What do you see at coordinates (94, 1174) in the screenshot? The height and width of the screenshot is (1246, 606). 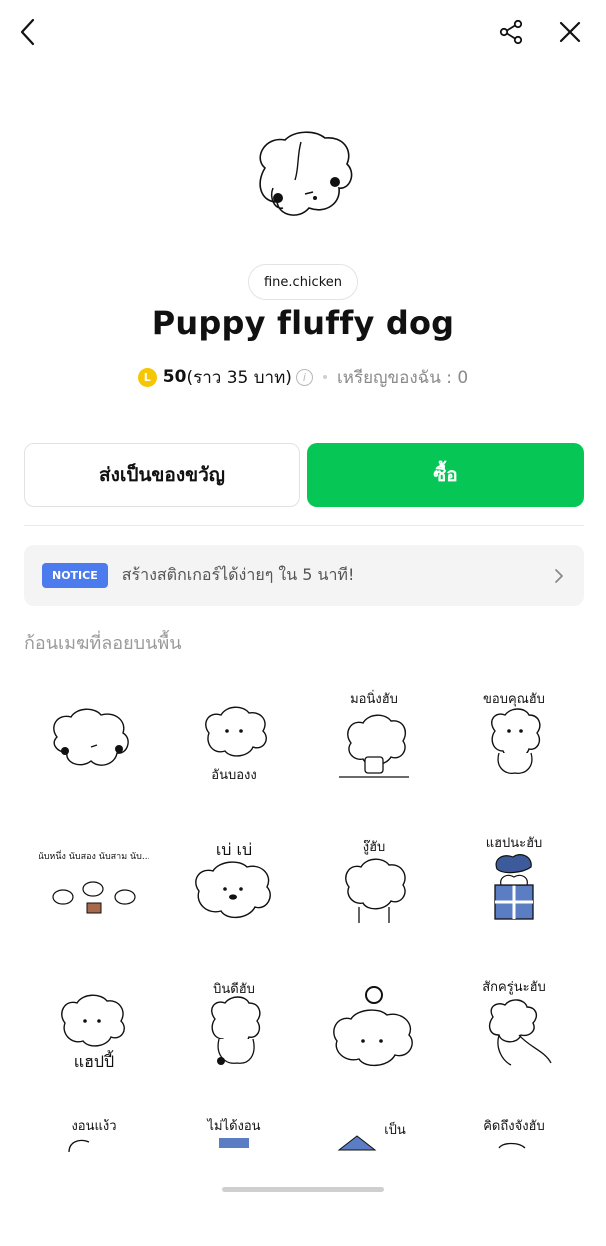 I see `sticker-item: งอนแง้ว` at bounding box center [94, 1174].